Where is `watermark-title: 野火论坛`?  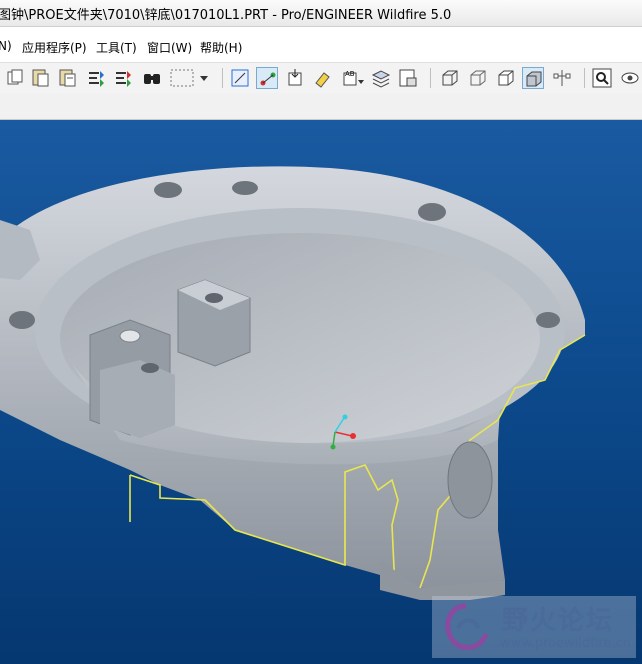 watermark-title: 野火论坛 is located at coordinates (558, 621).